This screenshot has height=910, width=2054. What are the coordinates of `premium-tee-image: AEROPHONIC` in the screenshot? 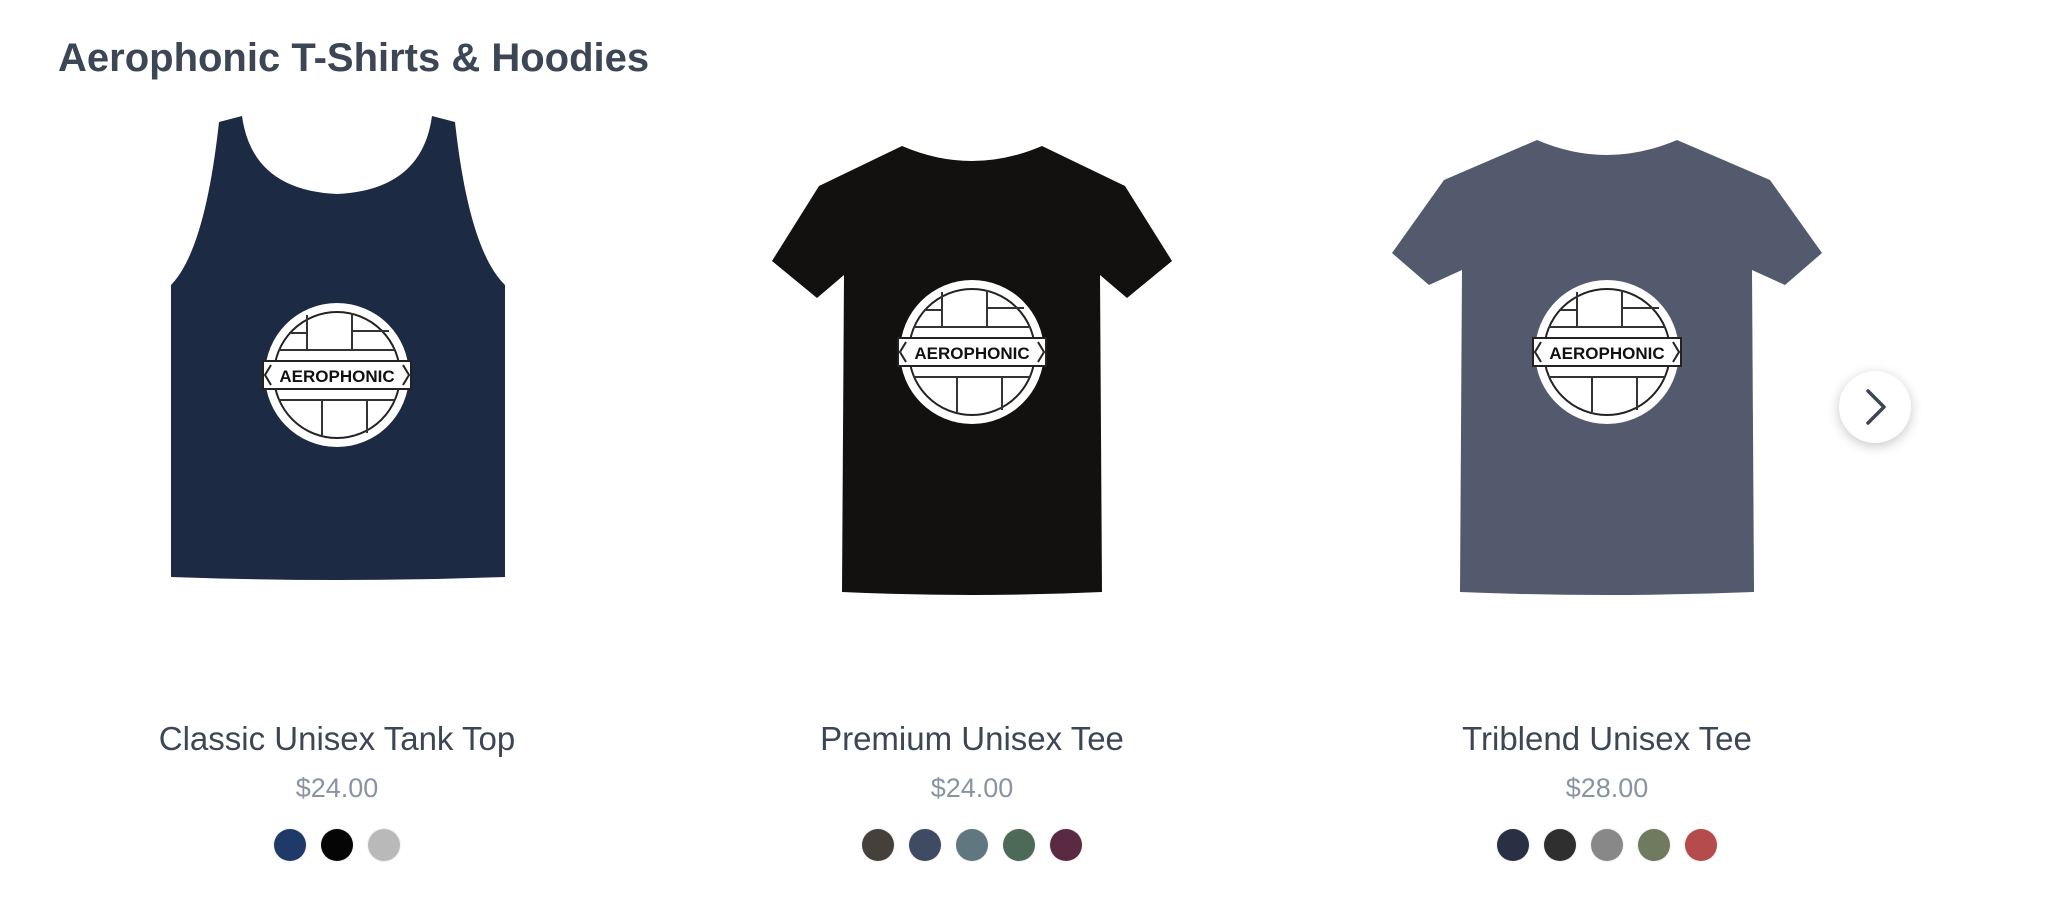 It's located at (972, 370).